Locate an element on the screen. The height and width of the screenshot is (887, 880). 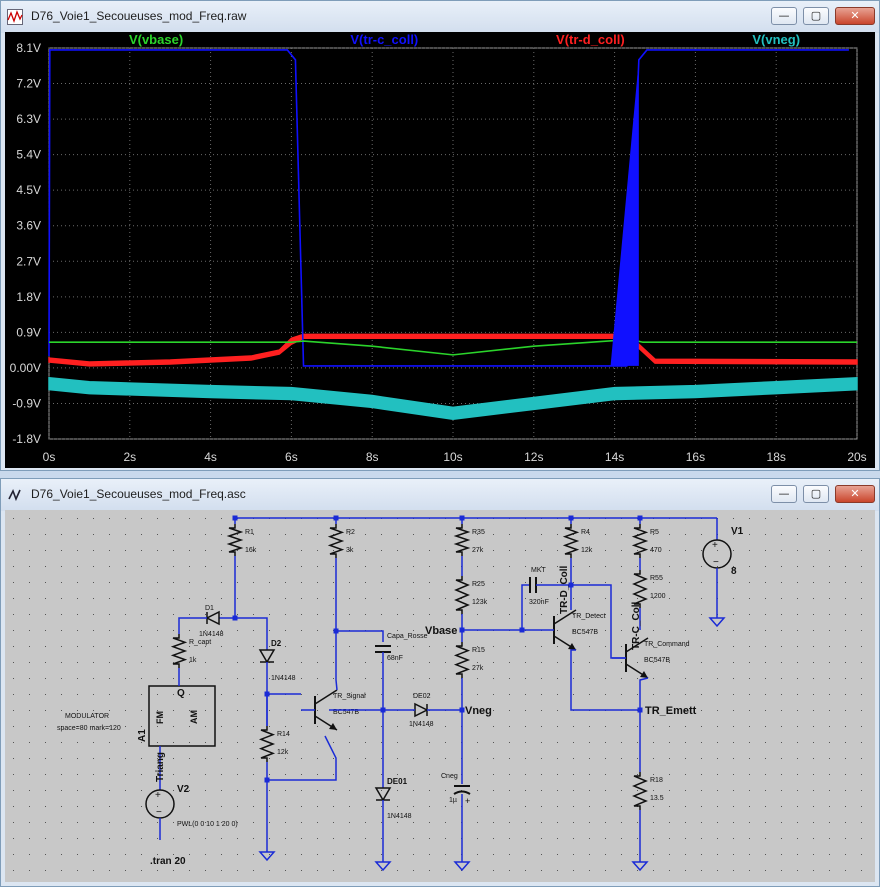
wire is located at coordinates (336, 676).